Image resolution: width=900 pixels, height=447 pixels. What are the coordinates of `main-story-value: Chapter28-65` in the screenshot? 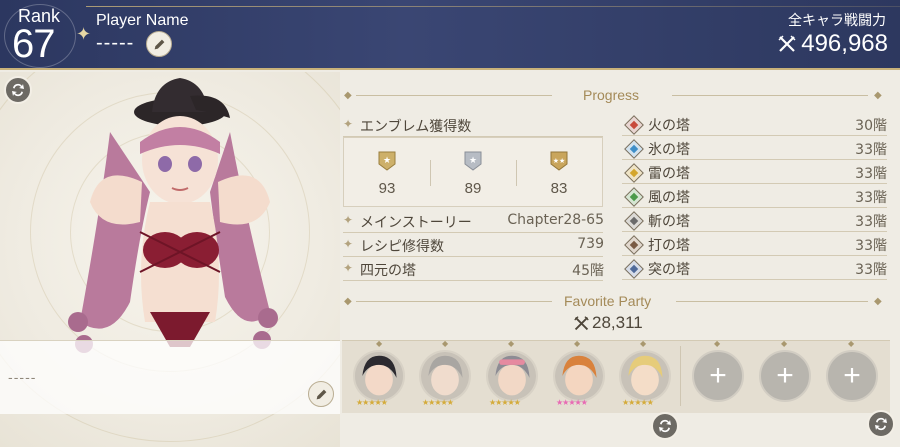 It's located at (555, 220).